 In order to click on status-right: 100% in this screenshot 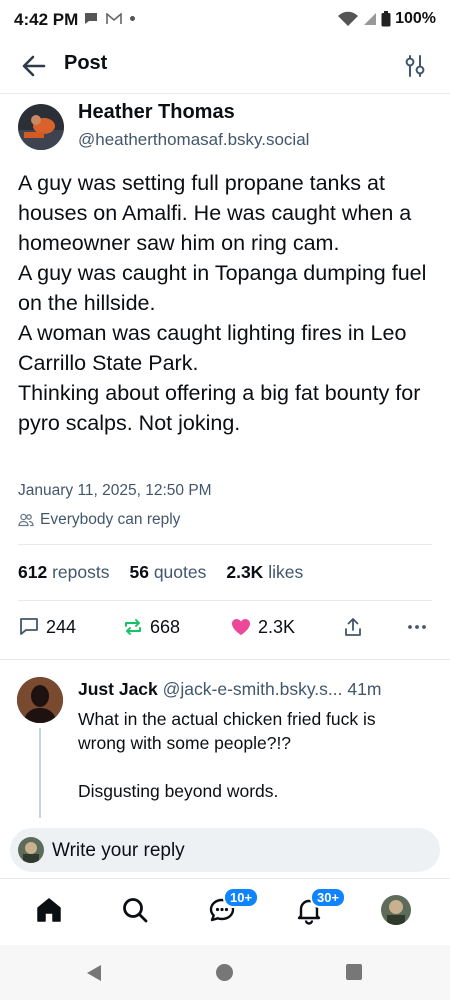, I will do `click(386, 19)`.